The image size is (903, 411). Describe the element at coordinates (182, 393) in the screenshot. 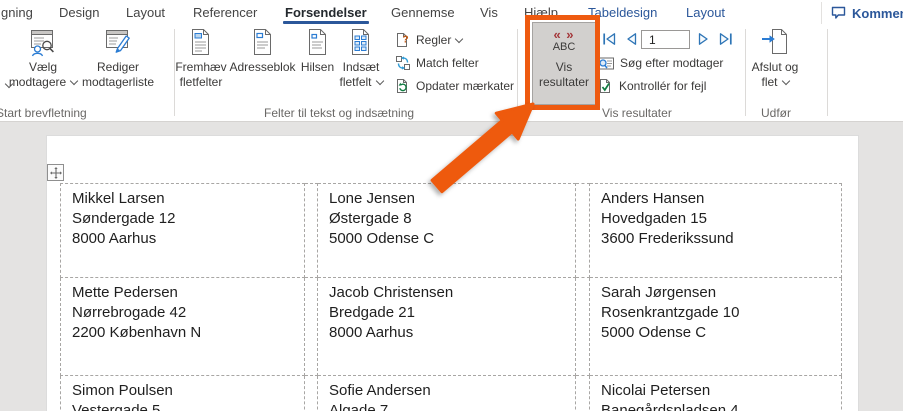

I see `label-cell: Simon Poulsen Vestergade 5` at that location.